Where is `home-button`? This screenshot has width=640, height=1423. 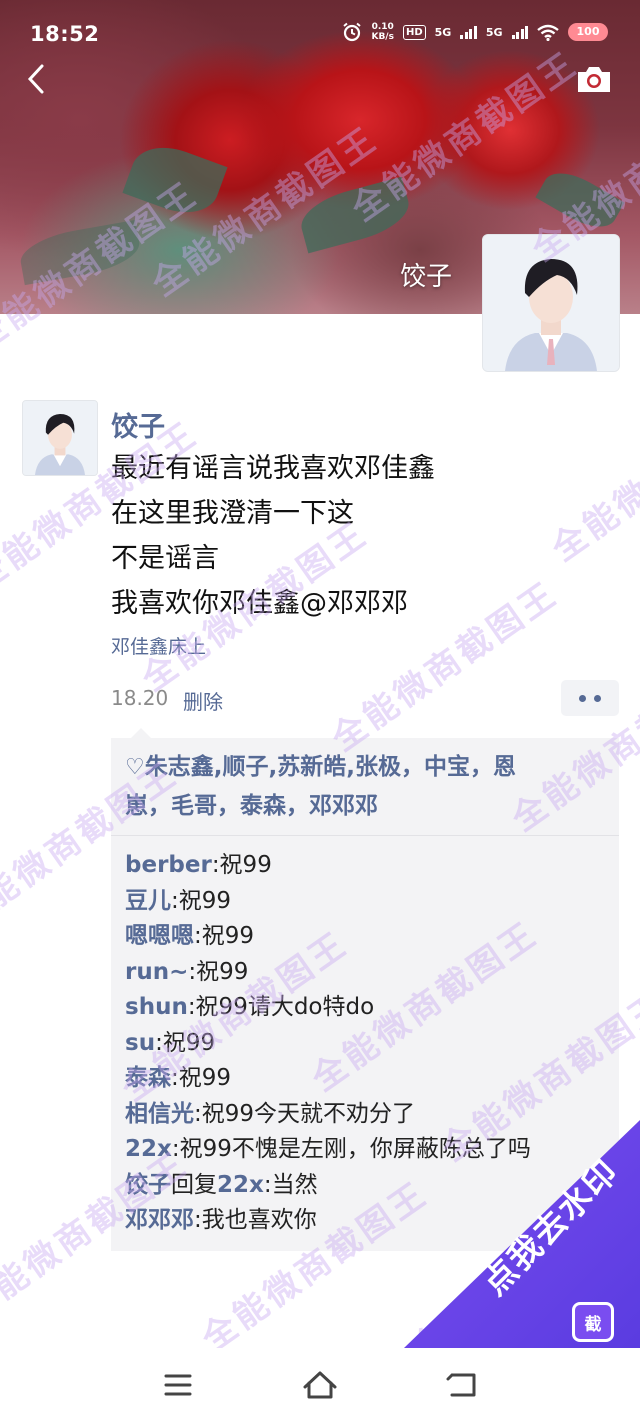
home-button is located at coordinates (320, 1385).